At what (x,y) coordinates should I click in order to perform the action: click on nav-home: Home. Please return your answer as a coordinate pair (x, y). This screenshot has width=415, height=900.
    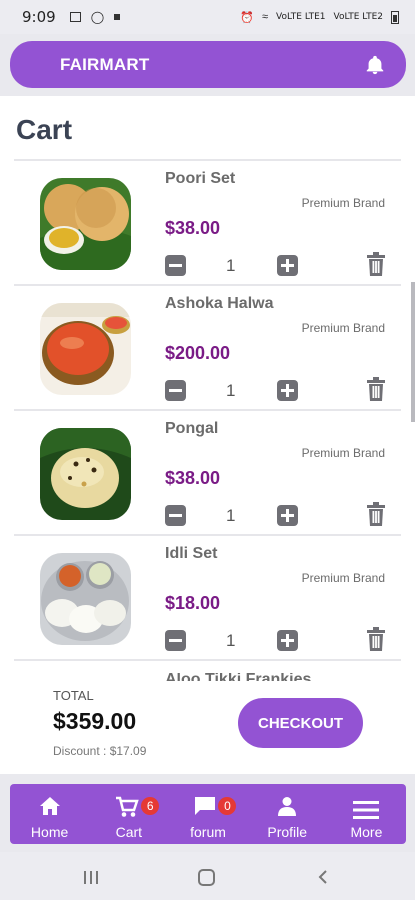
    Looking at the image, I should click on (49, 814).